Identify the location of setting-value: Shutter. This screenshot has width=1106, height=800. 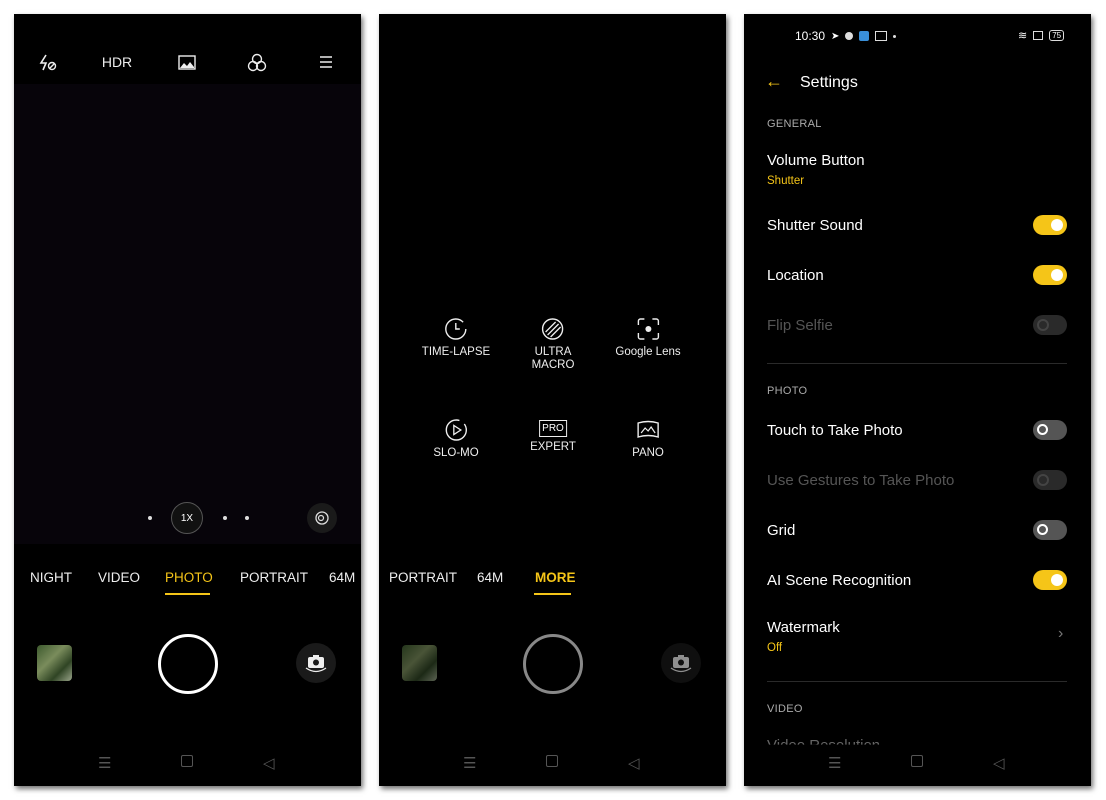
(786, 181).